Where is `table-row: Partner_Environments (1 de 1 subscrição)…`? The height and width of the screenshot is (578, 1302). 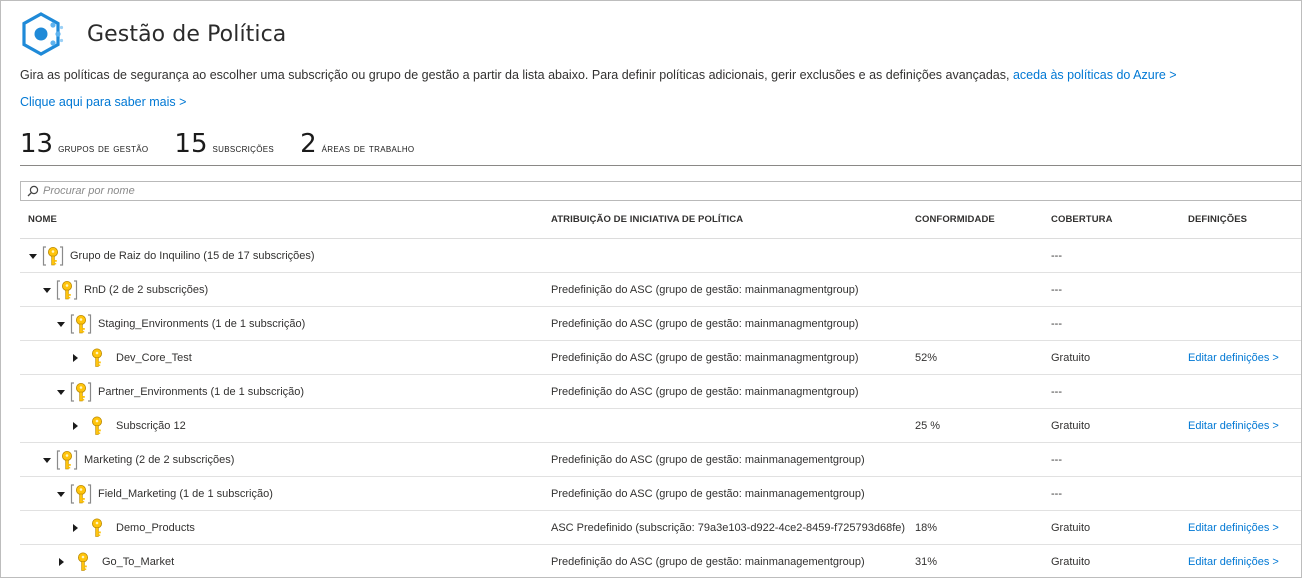
table-row: Partner_Environments (1 de 1 subscrição)… is located at coordinates (660, 392).